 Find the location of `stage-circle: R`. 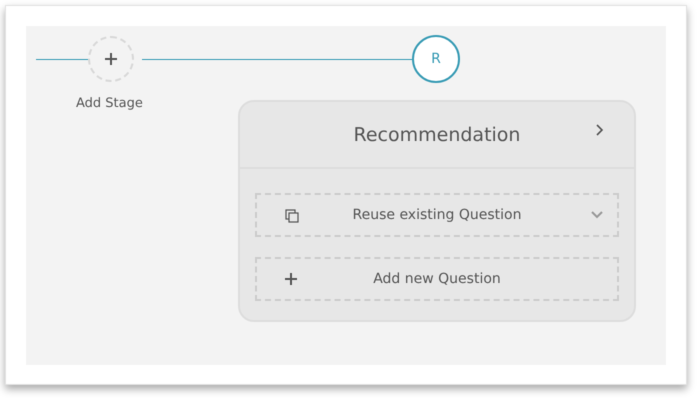

stage-circle: R is located at coordinates (436, 59).